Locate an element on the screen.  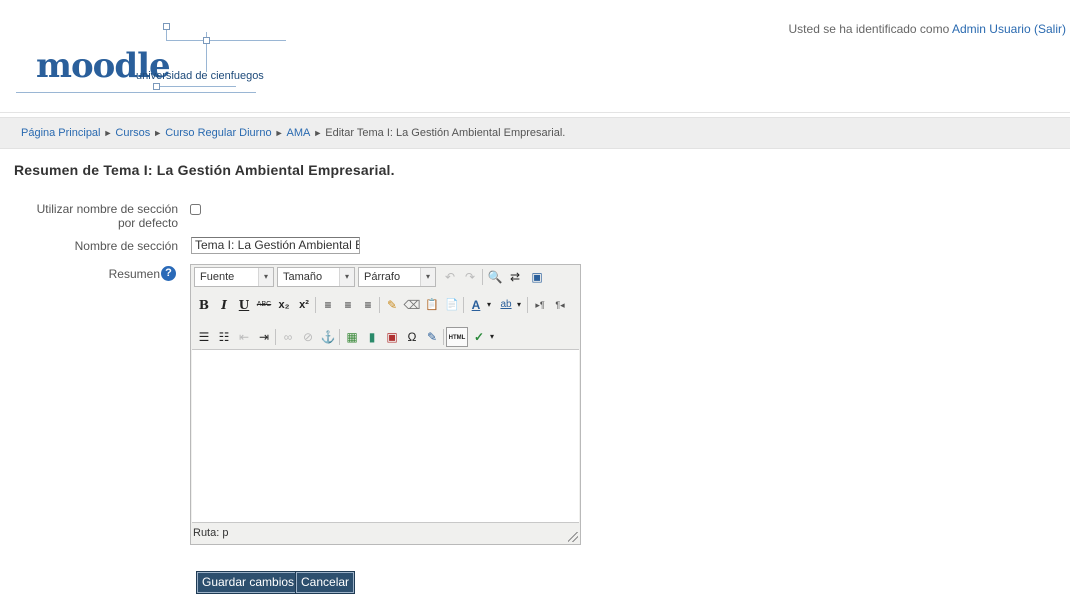
text-color-icon: A is located at coordinates (476, 305).